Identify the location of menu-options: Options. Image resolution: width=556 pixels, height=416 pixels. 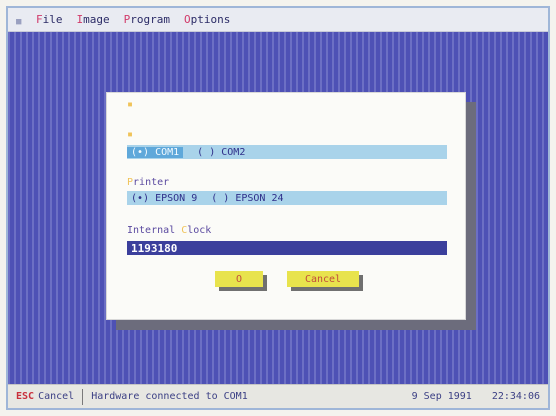
(207, 19).